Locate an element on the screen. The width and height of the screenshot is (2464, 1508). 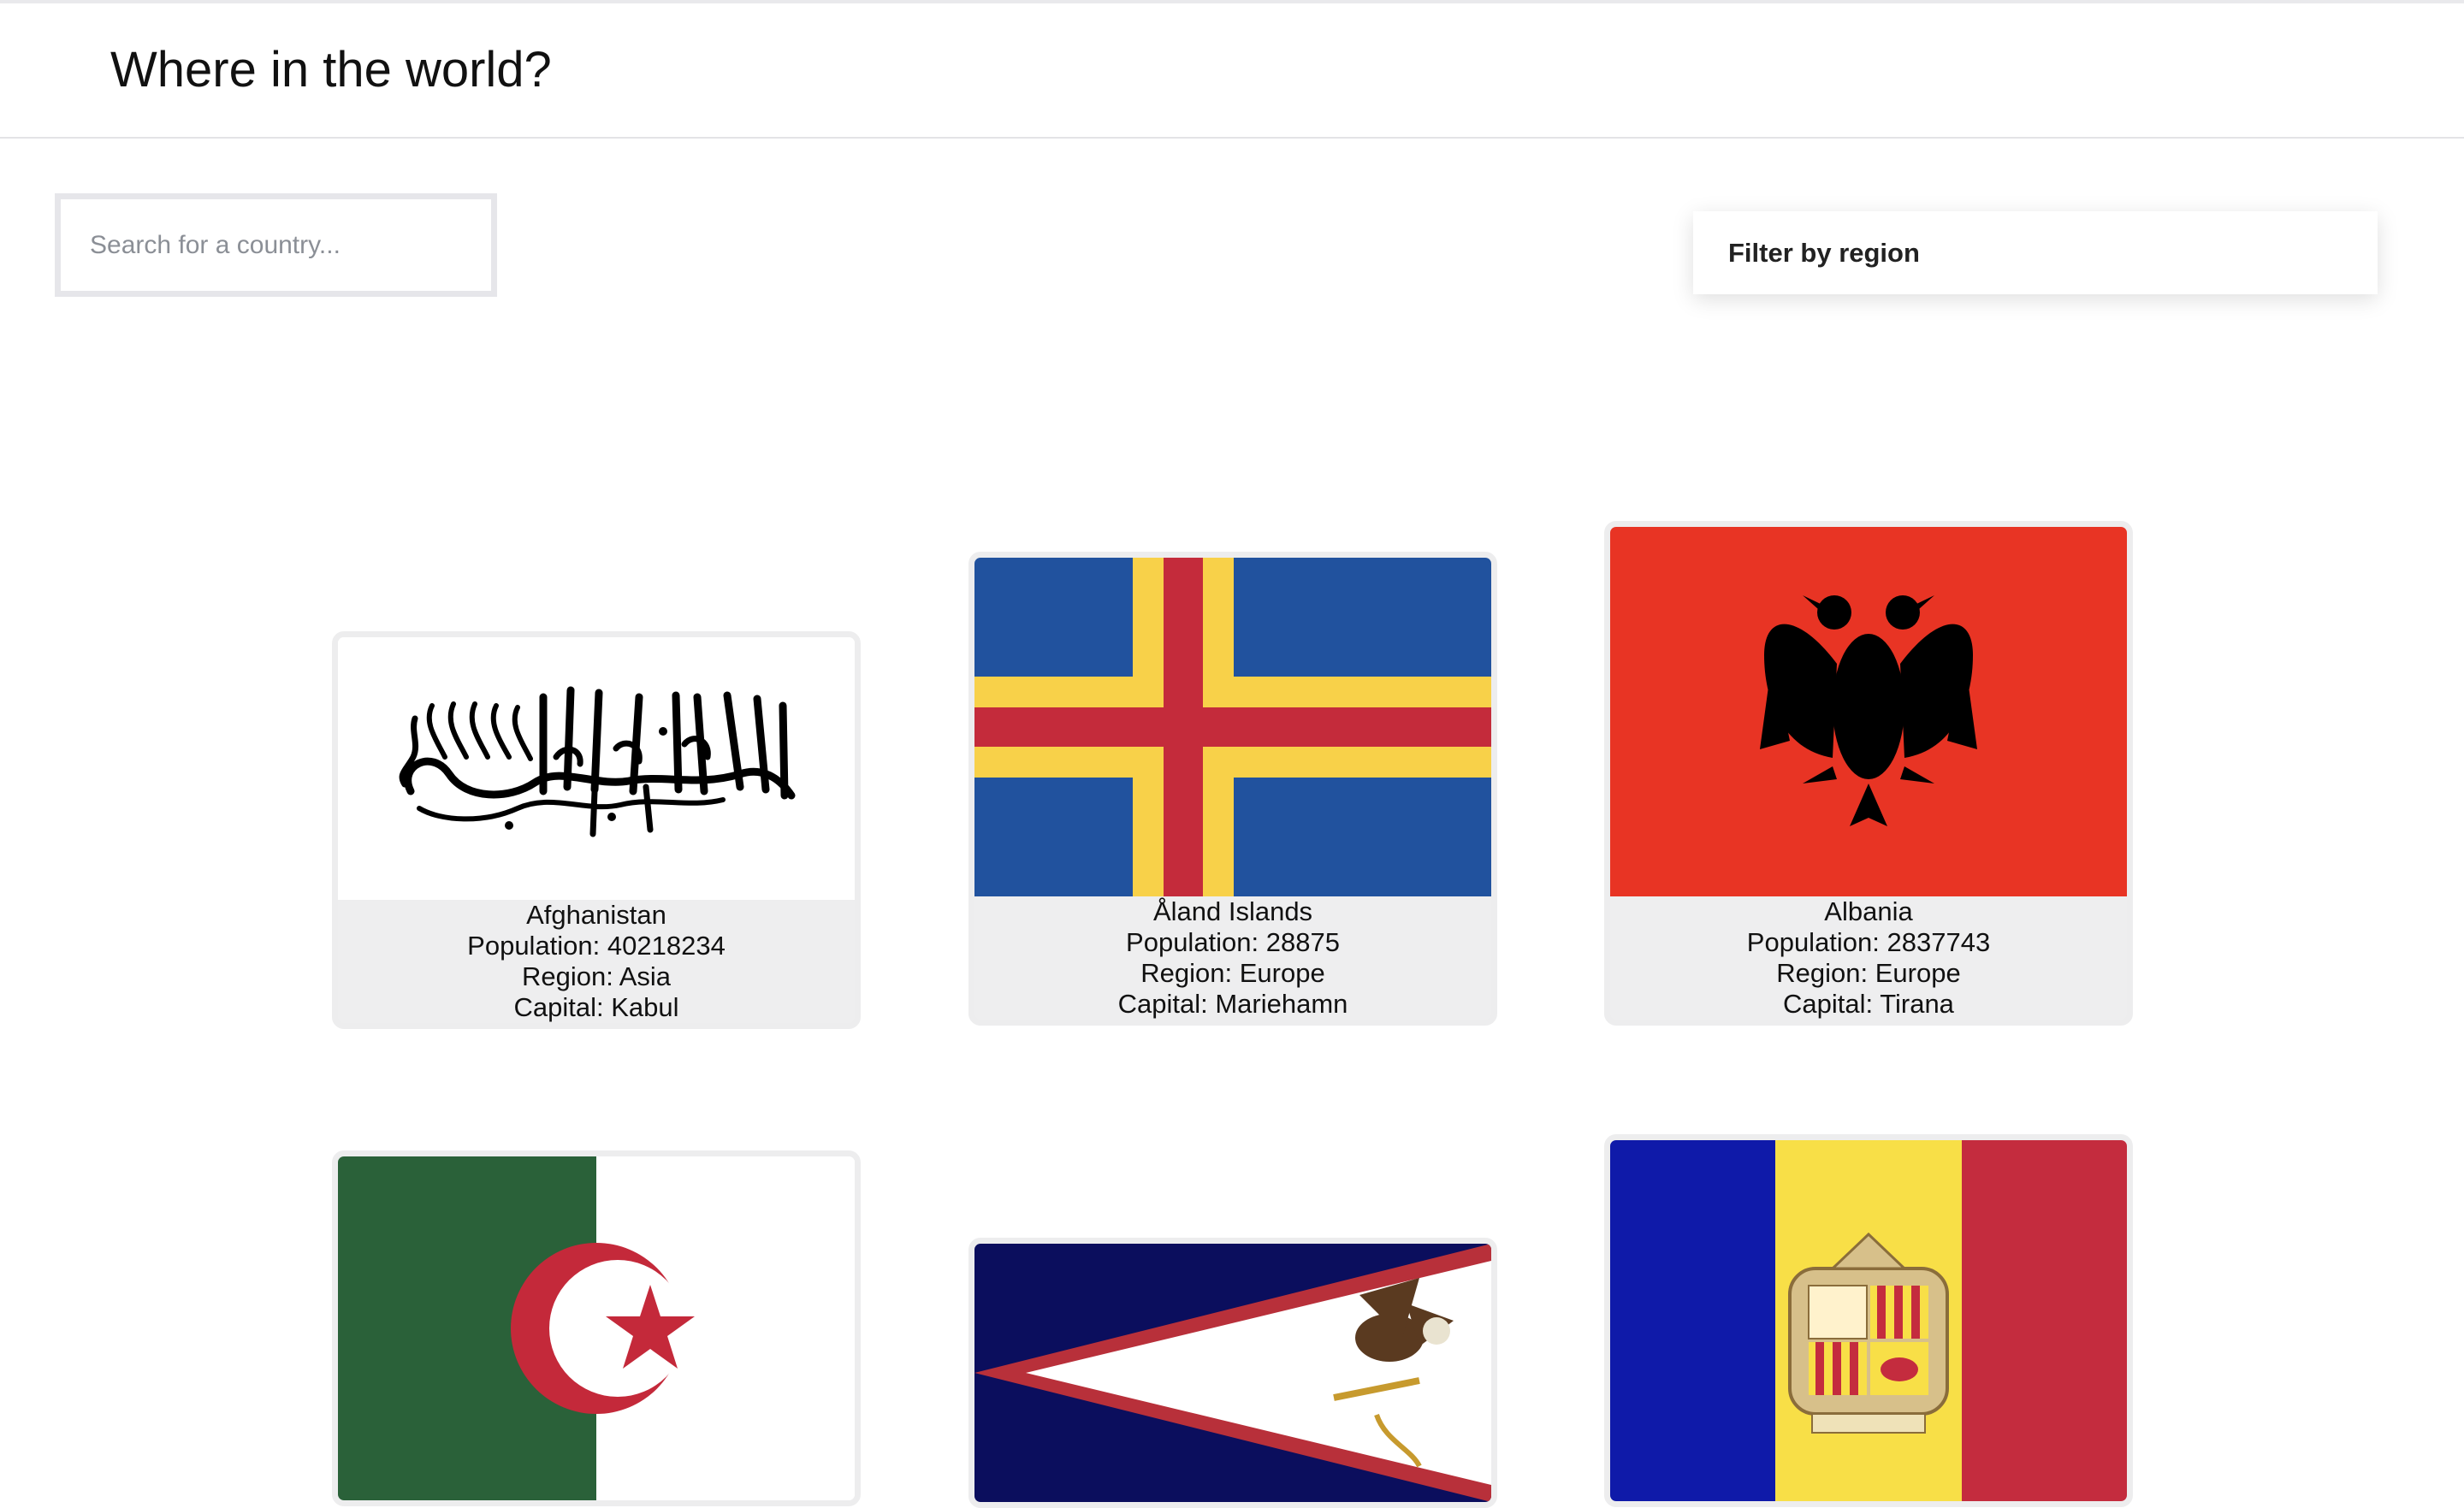
page-title: Where in the world? is located at coordinates (331, 70).